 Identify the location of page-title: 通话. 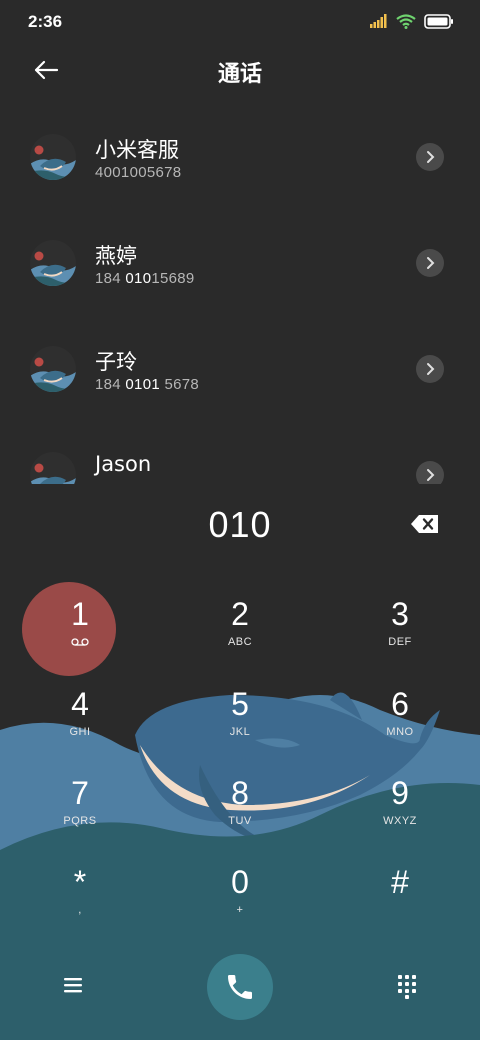
(239, 74).